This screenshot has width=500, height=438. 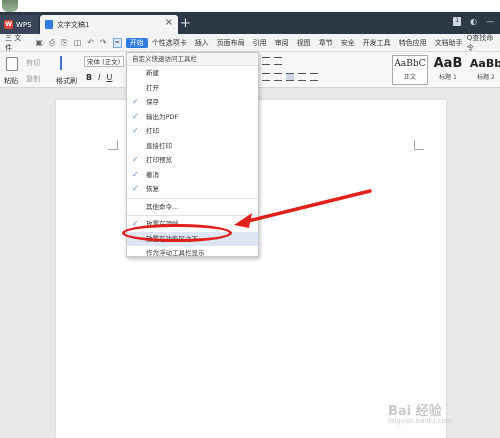 I want to click on annotation-arrow, so click(x=303, y=208).